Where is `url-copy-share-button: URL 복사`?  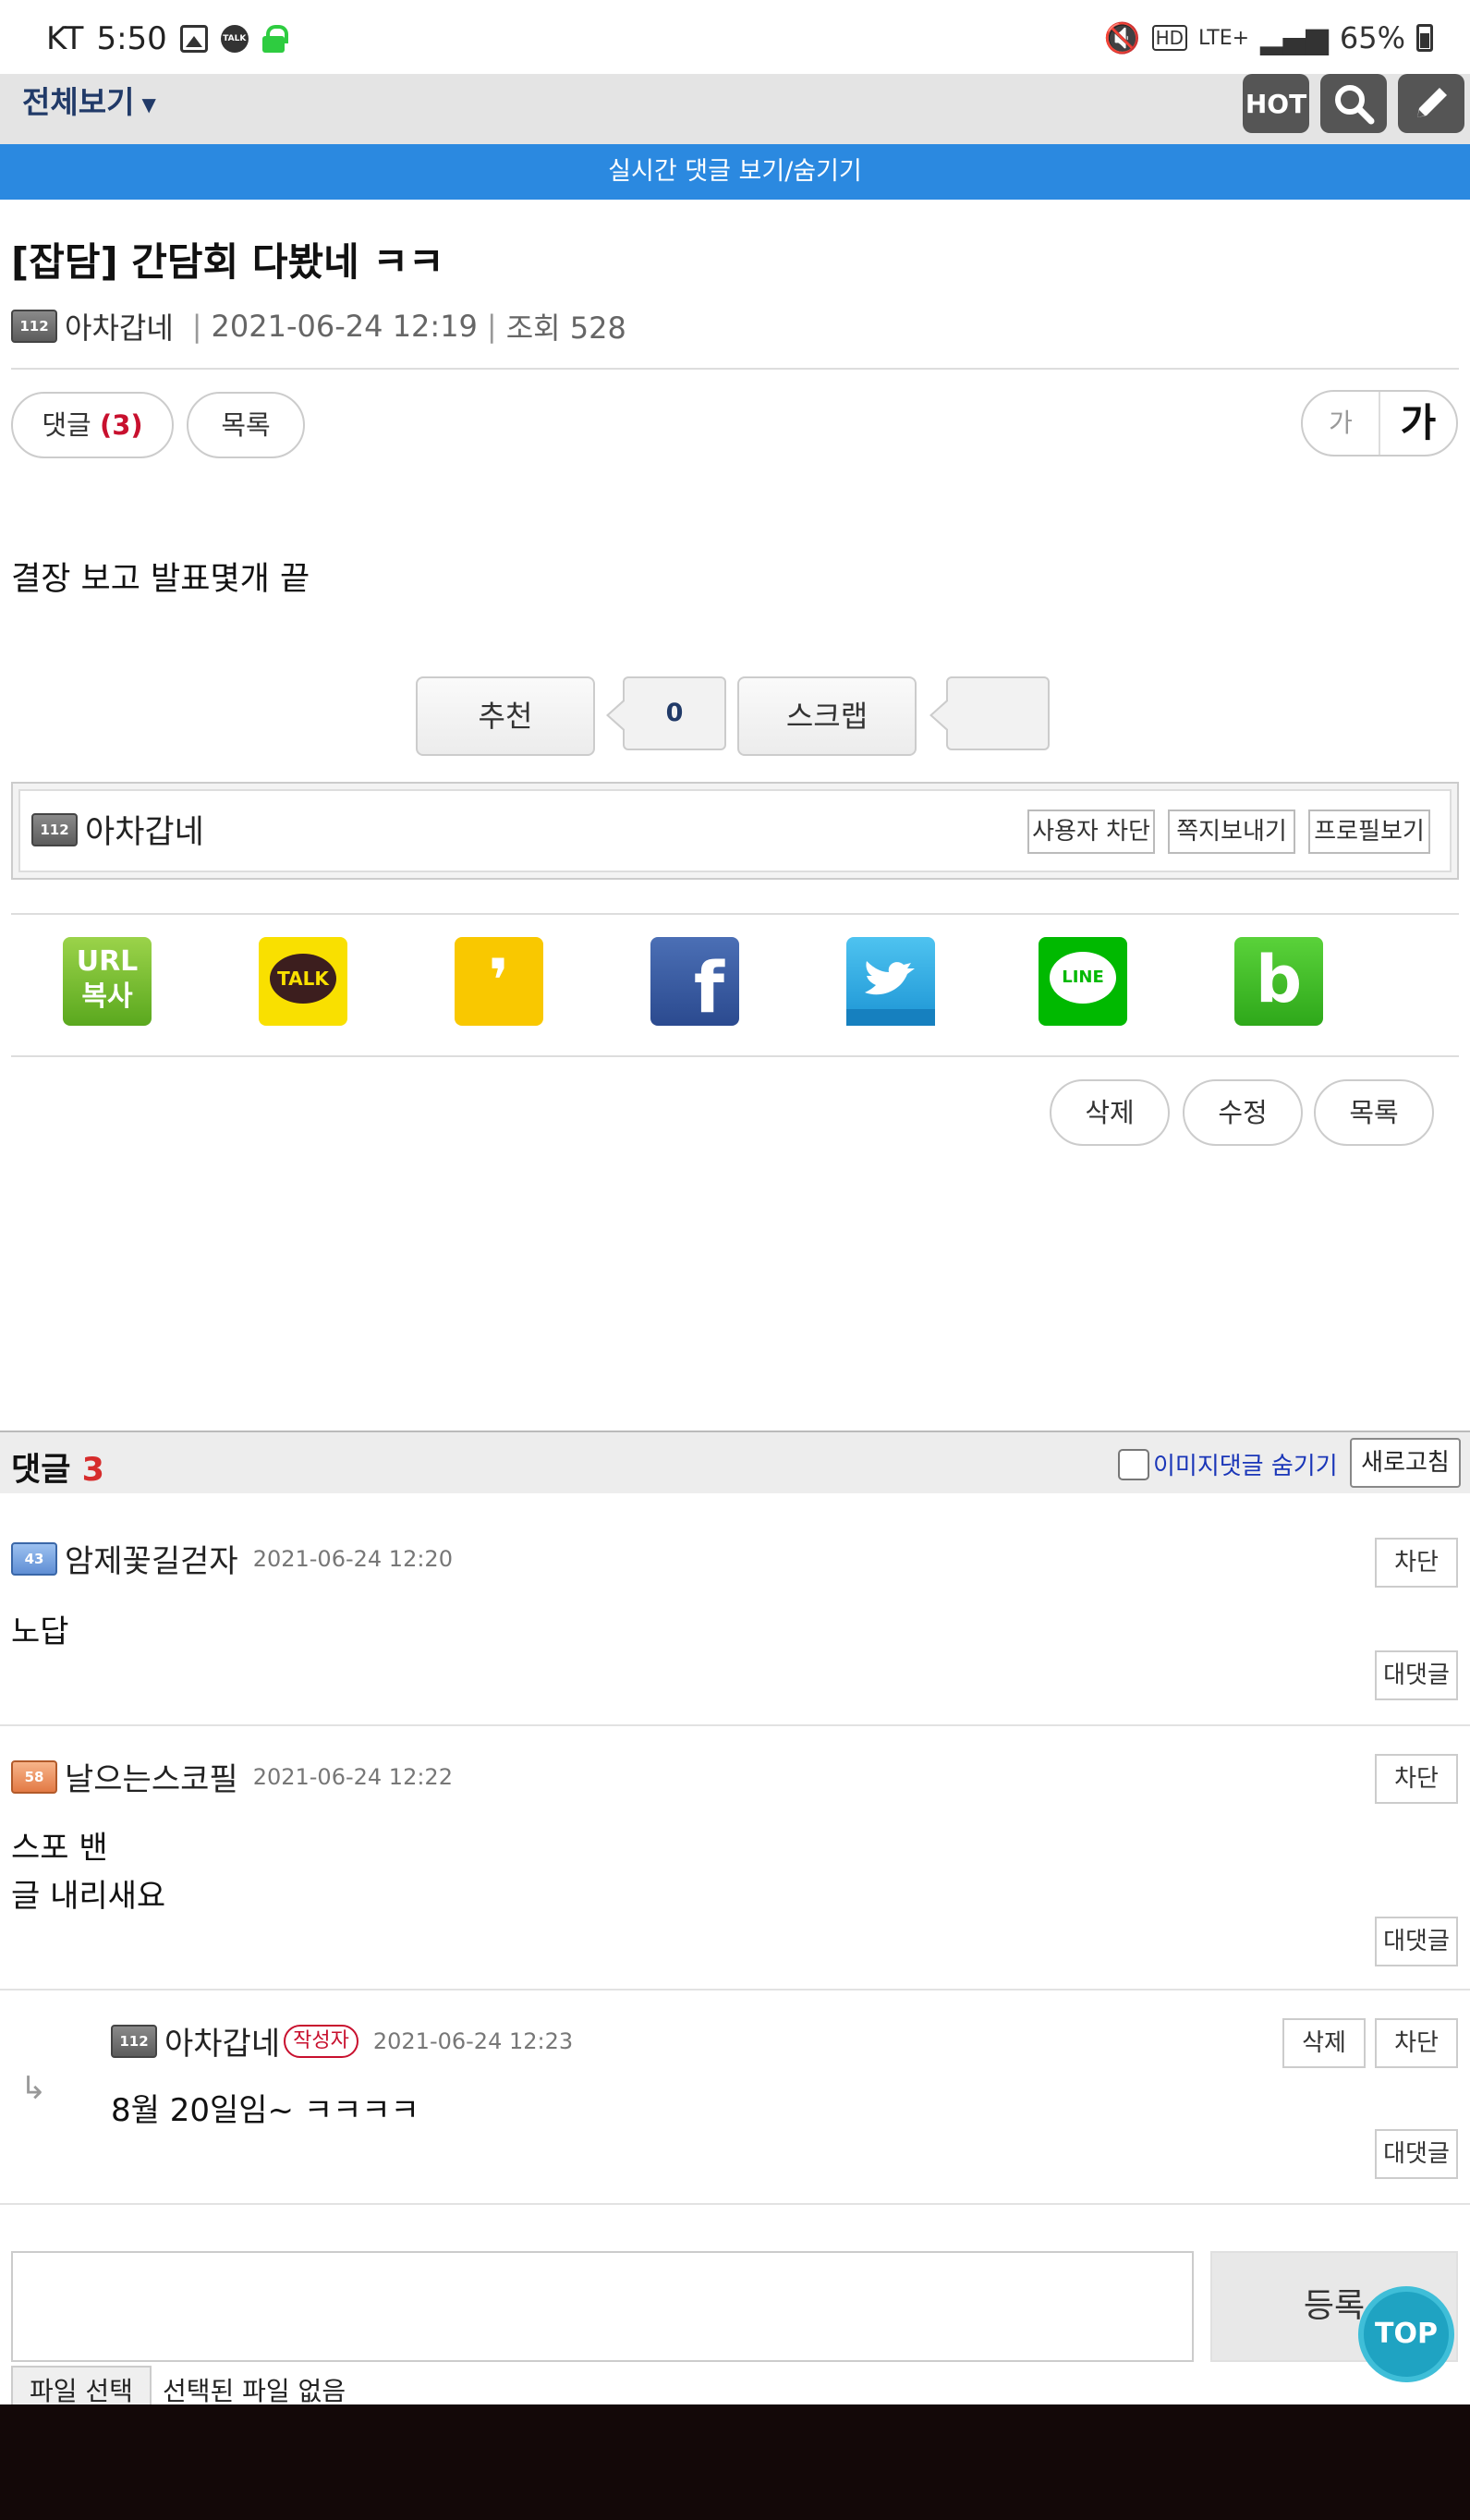 url-copy-share-button: URL 복사 is located at coordinates (107, 981).